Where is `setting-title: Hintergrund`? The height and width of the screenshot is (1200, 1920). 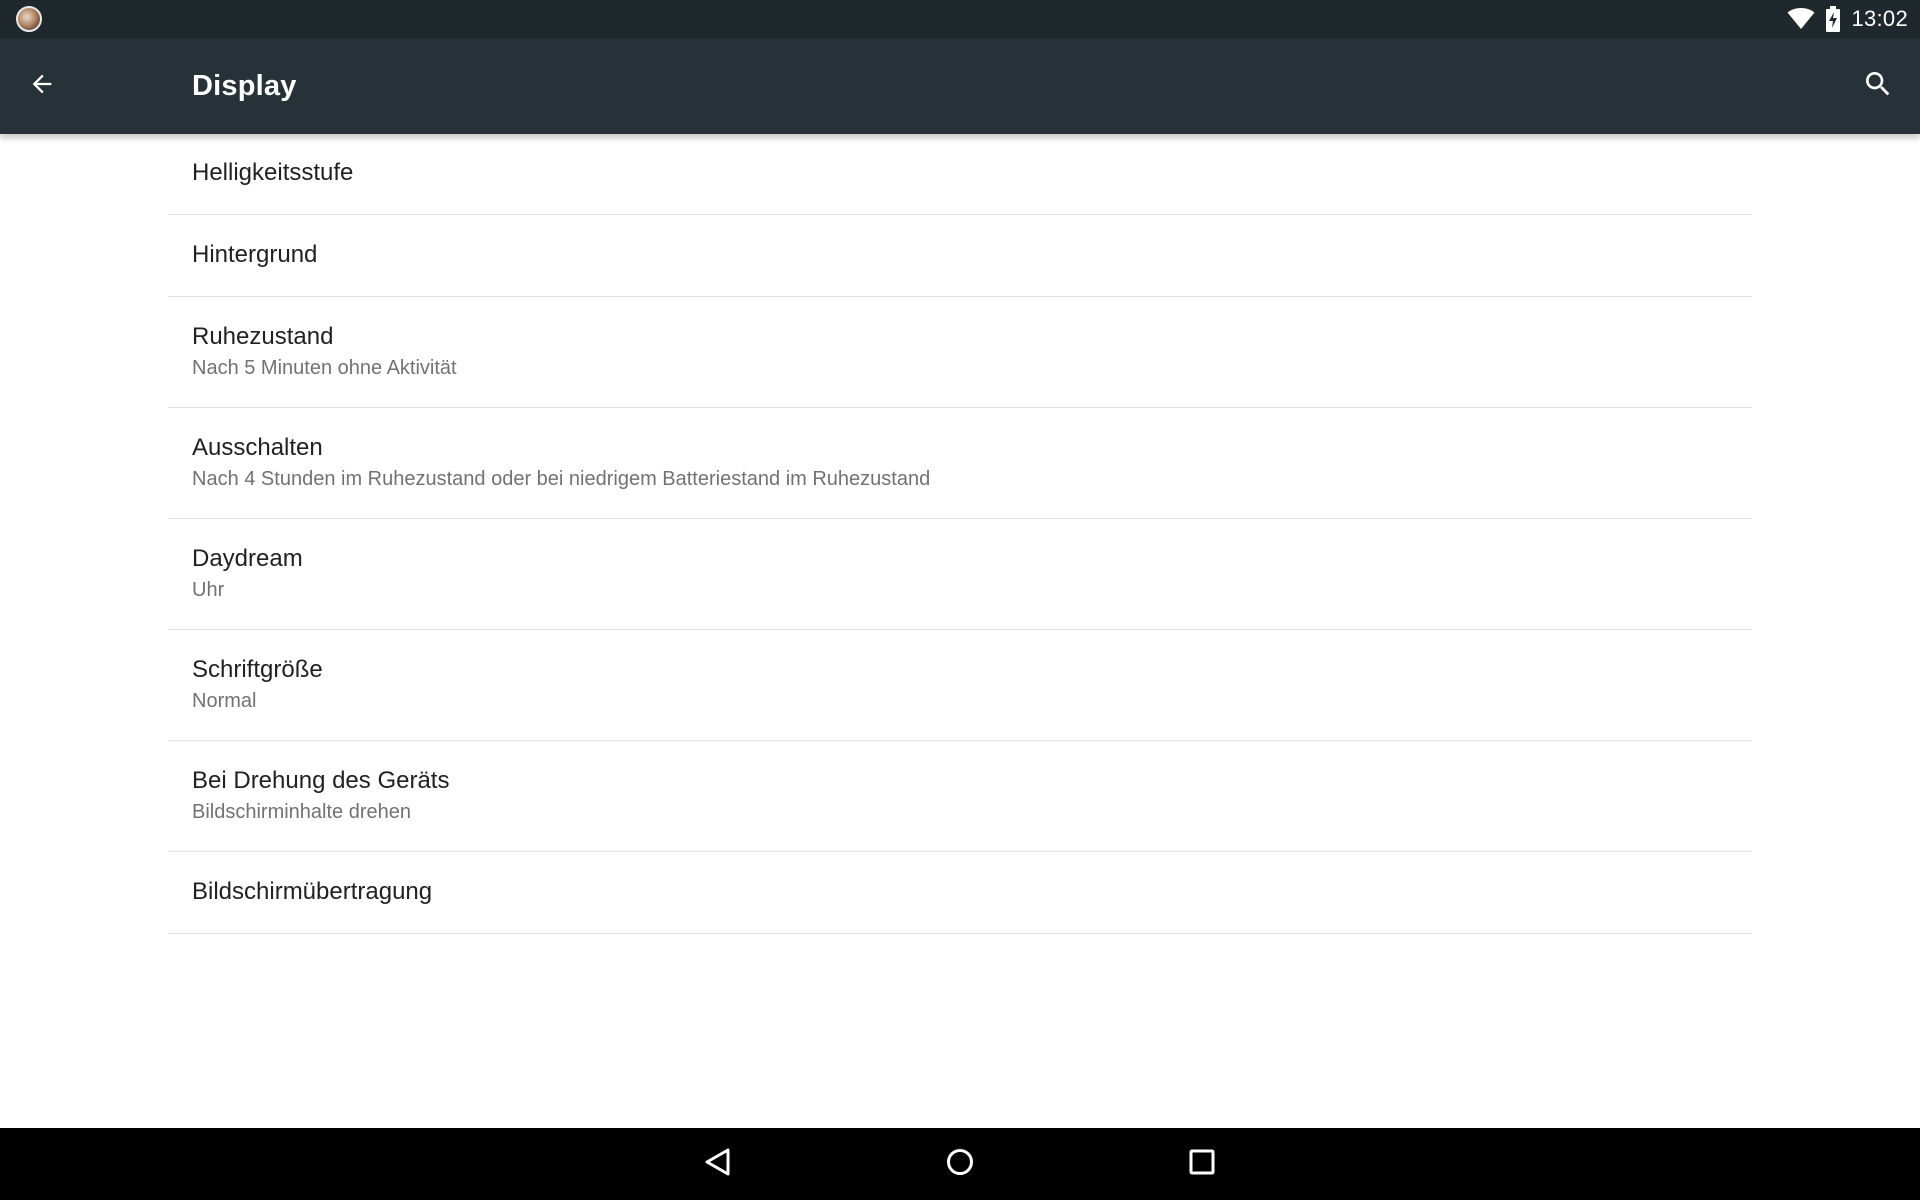
setting-title: Hintergrund is located at coordinates (255, 254).